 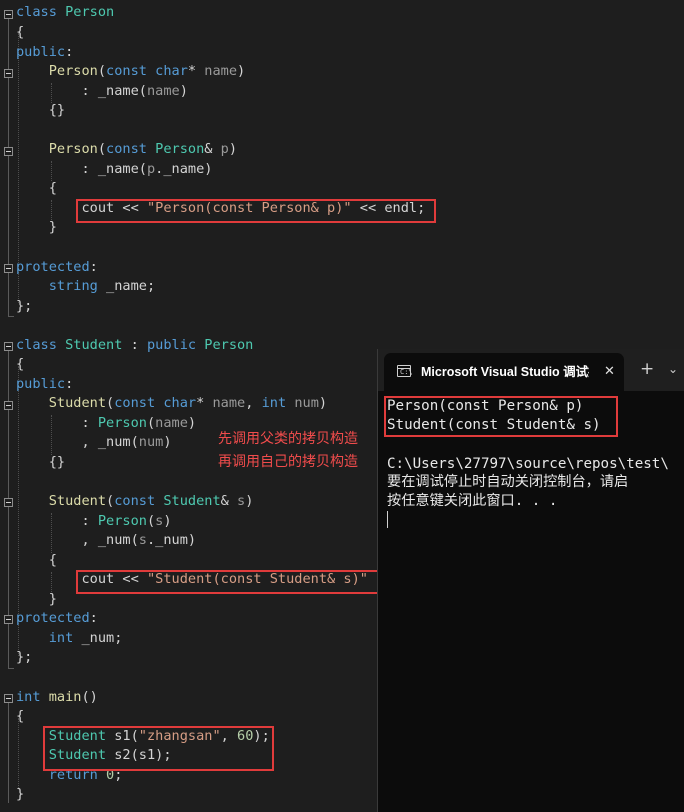 I want to click on chevron-down-icon: ⌄, so click(x=673, y=369).